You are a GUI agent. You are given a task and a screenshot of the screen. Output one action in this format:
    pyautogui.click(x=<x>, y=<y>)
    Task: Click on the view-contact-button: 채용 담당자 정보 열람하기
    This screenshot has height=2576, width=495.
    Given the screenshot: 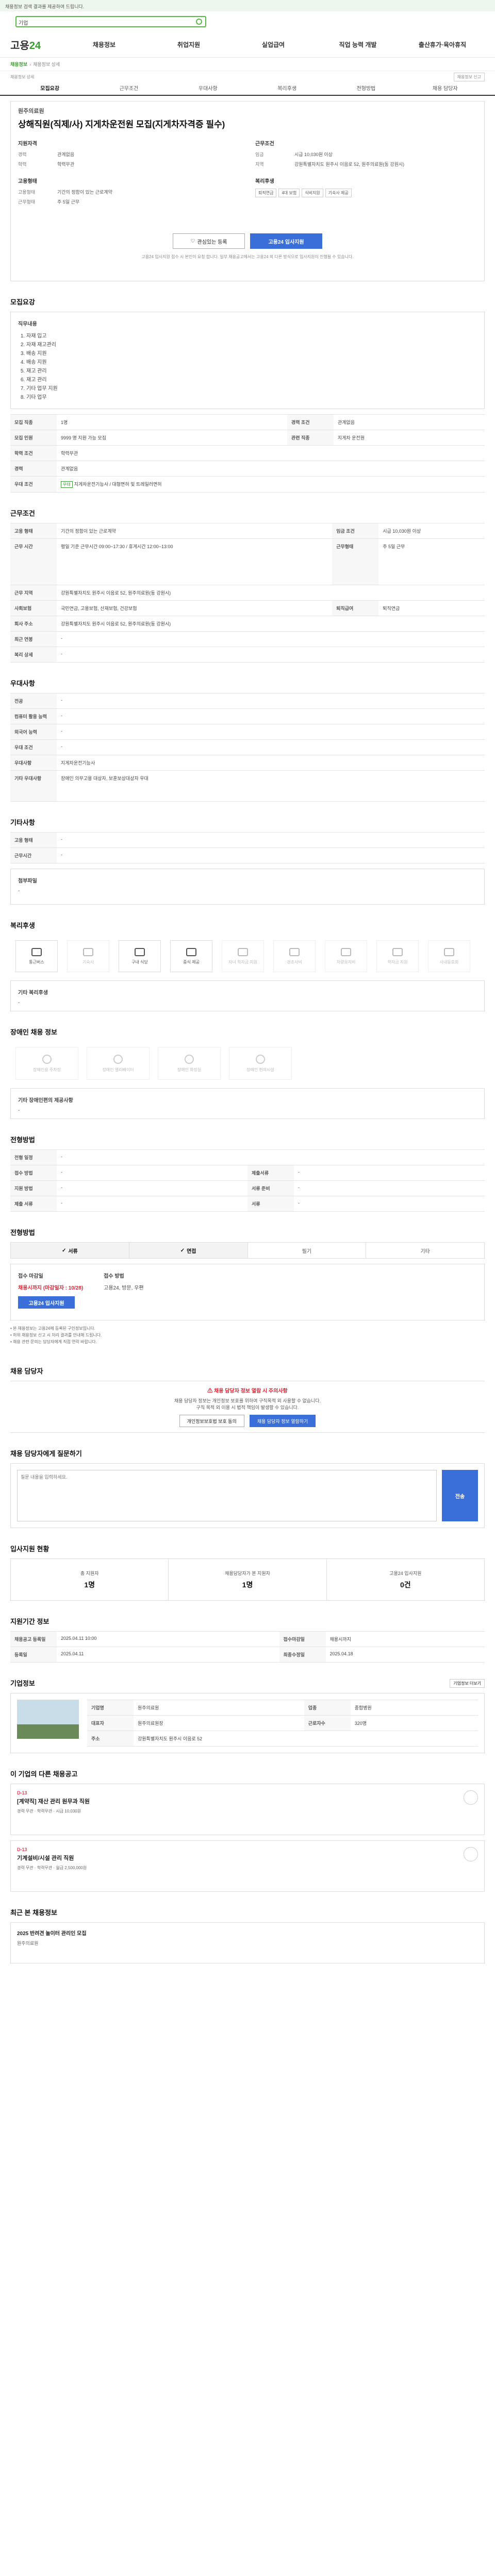 What is the action you would take?
    pyautogui.click(x=282, y=1422)
    